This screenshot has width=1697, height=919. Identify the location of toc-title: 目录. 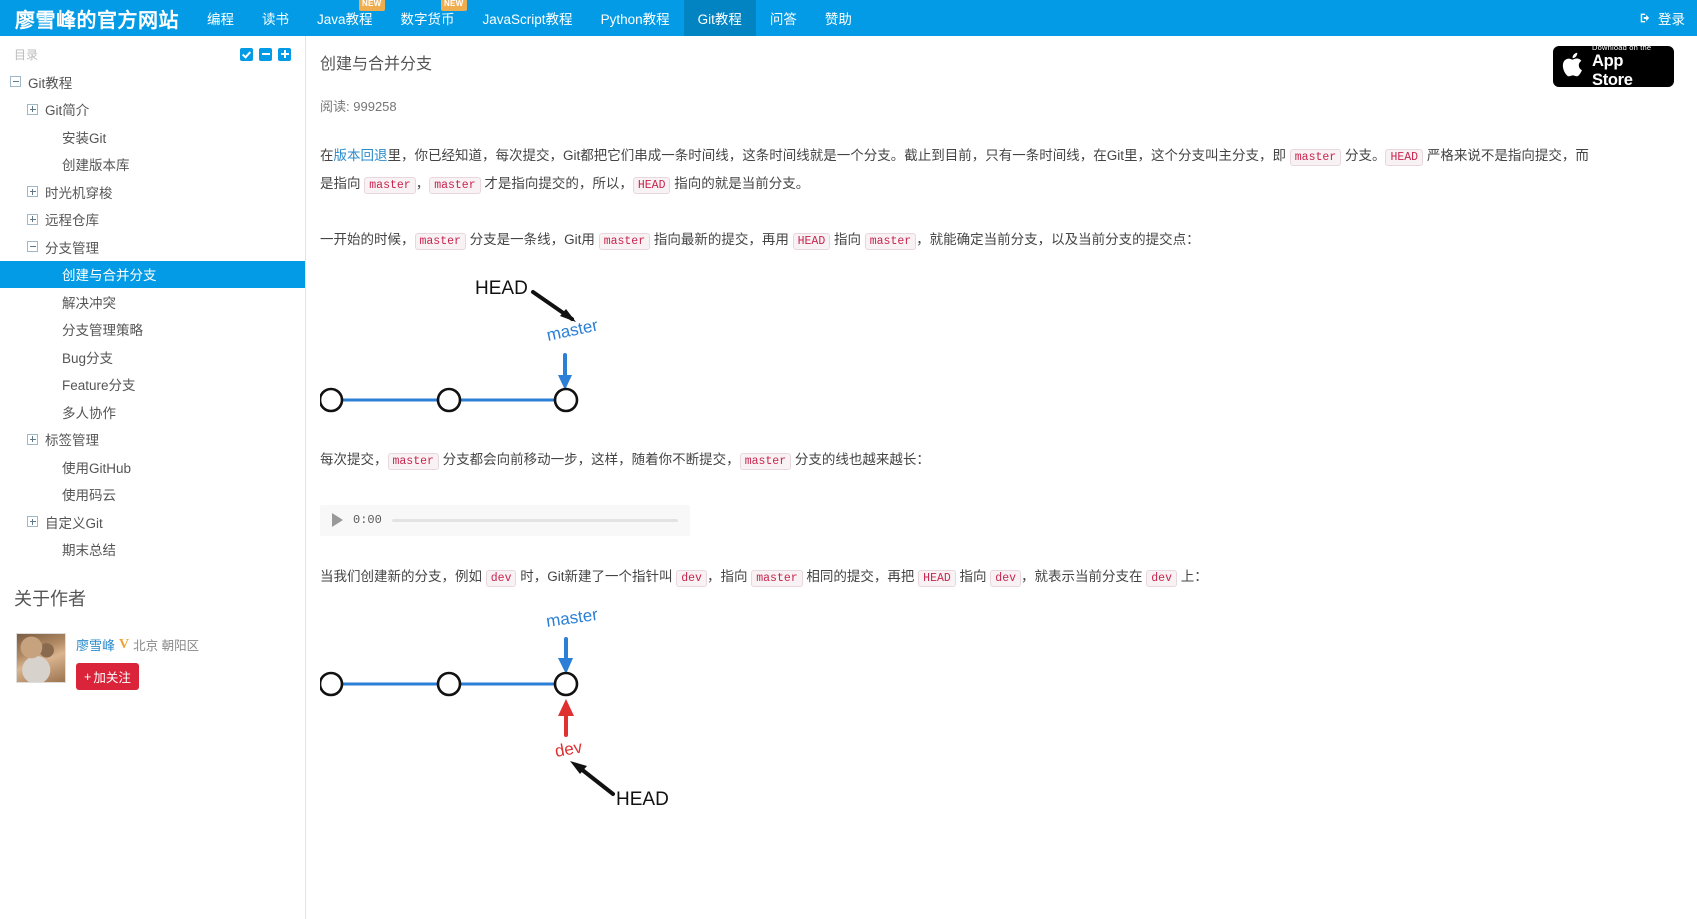
(26, 54).